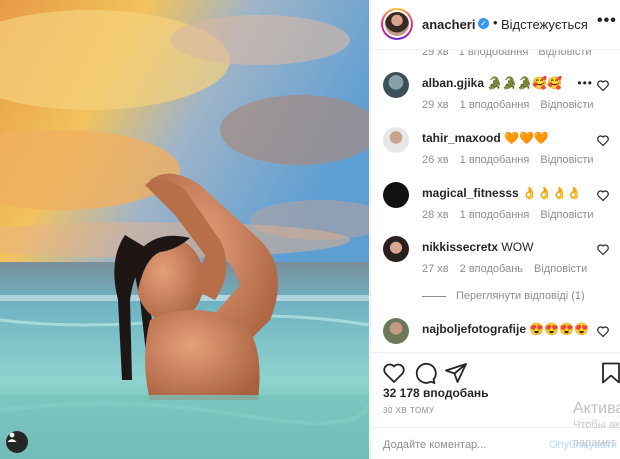 The image size is (620, 459). Describe the element at coordinates (435, 215) in the screenshot. I see `comment-time: 28 хв` at that location.